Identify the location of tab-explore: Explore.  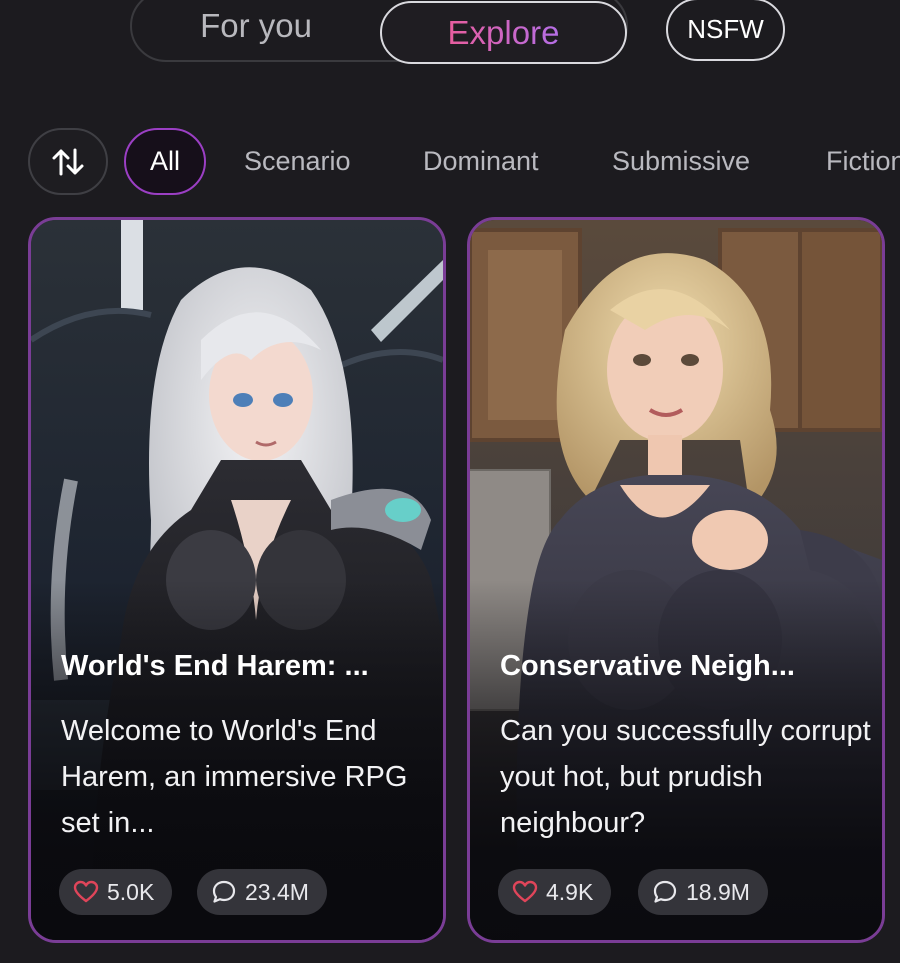
(503, 32).